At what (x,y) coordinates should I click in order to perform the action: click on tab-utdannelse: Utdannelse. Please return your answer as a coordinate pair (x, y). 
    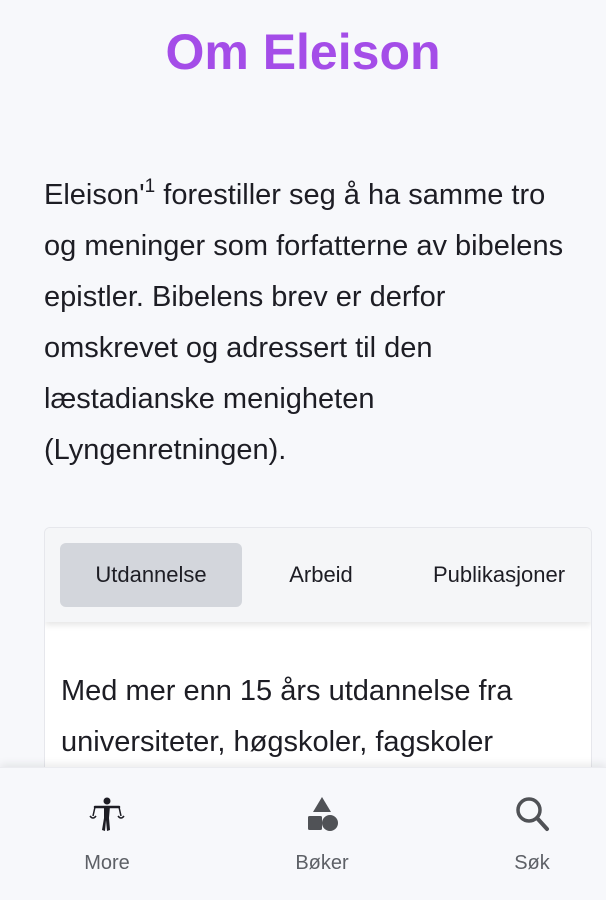
    Looking at the image, I should click on (151, 575).